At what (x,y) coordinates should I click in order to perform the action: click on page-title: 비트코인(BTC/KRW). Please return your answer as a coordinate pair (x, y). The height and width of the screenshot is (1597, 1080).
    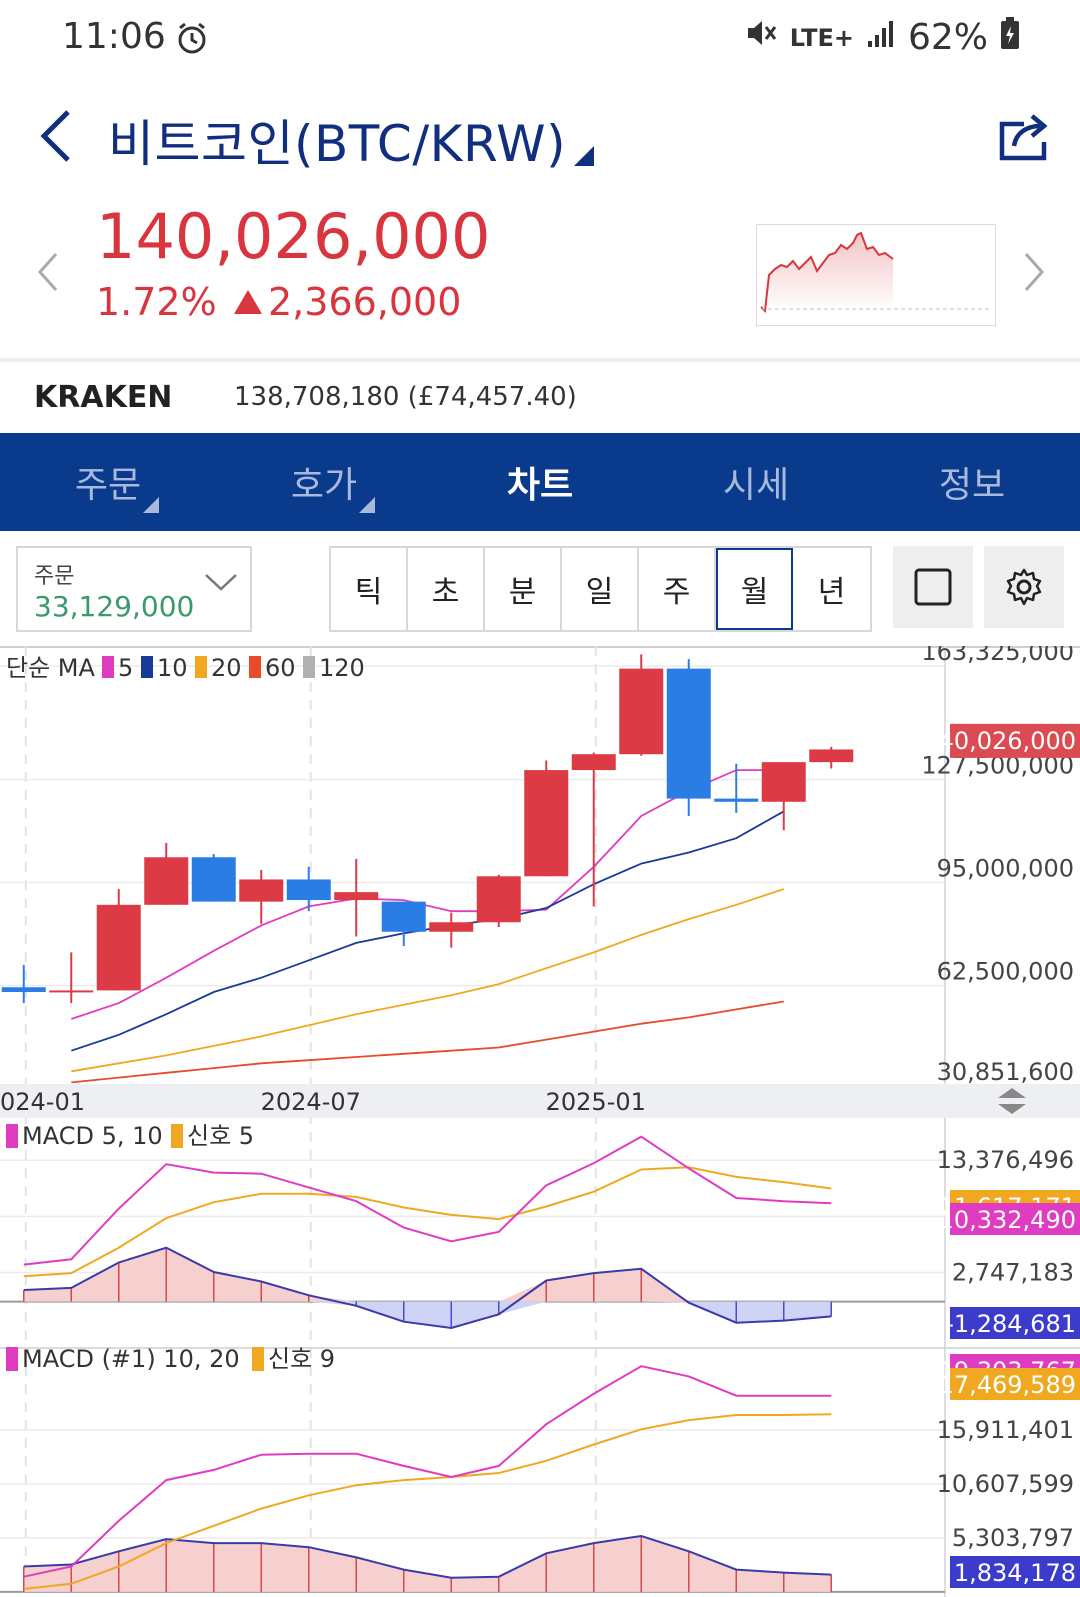
    Looking at the image, I should click on (337, 140).